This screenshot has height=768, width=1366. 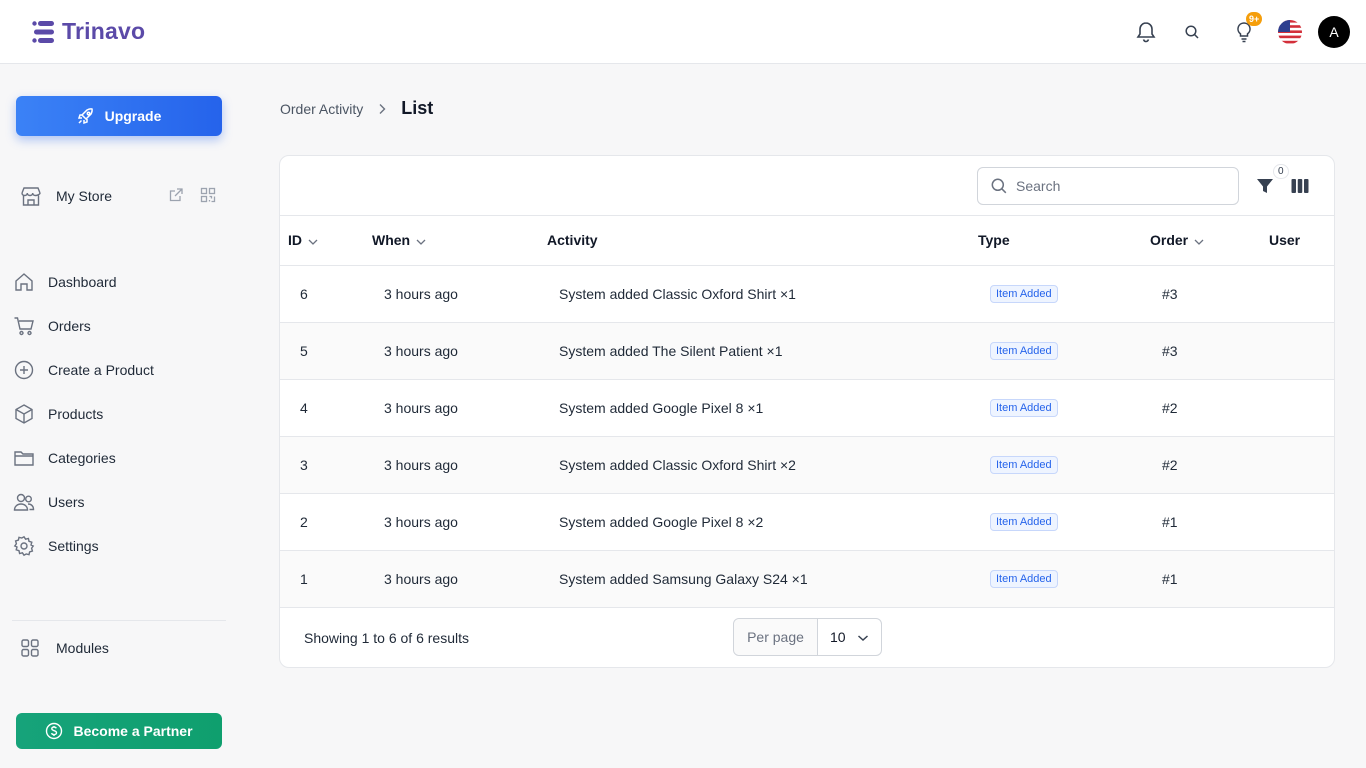 I want to click on cell-id: 1, so click(x=322, y=579).